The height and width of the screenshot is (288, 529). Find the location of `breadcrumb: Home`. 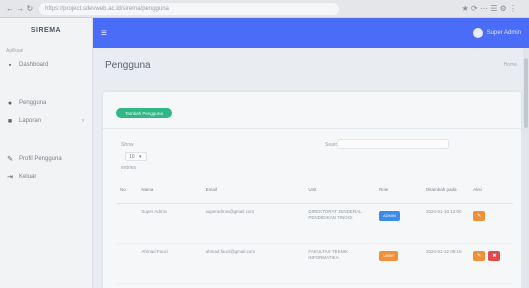

breadcrumb: Home is located at coordinates (510, 65).